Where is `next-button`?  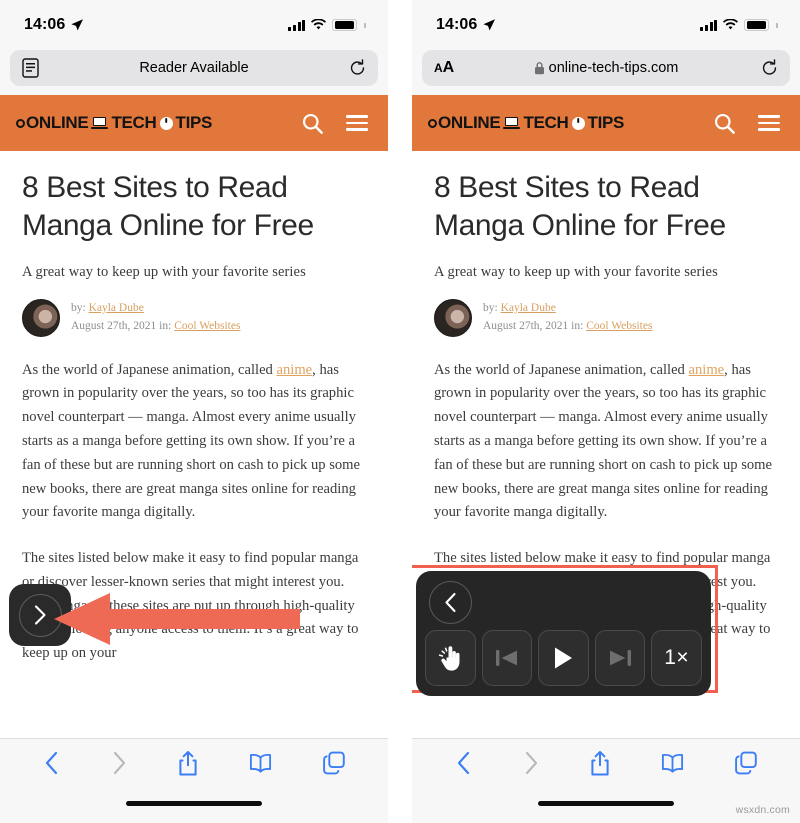
next-button is located at coordinates (620, 658).